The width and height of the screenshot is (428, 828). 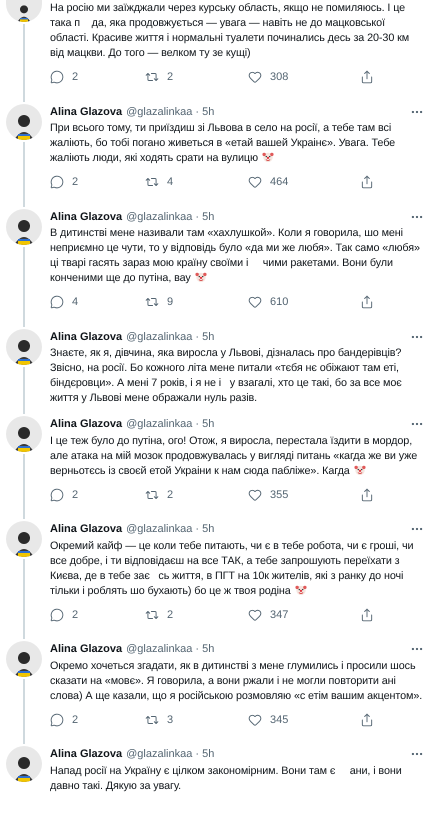 I want to click on tweet-text: Окремий кайф — це коли тебе питають, чи є в тебе робота, чи є гроші, чи все добре, і ти відповідаєш на все ТАК, а тебе запрошують переїхати з Києва, де в тебе зає сь життя, в ПГТ на 10к жителів, які з ранку до ночі тільки і роблять шо бухають) бо це ж твоя родіна, so click(x=232, y=568).